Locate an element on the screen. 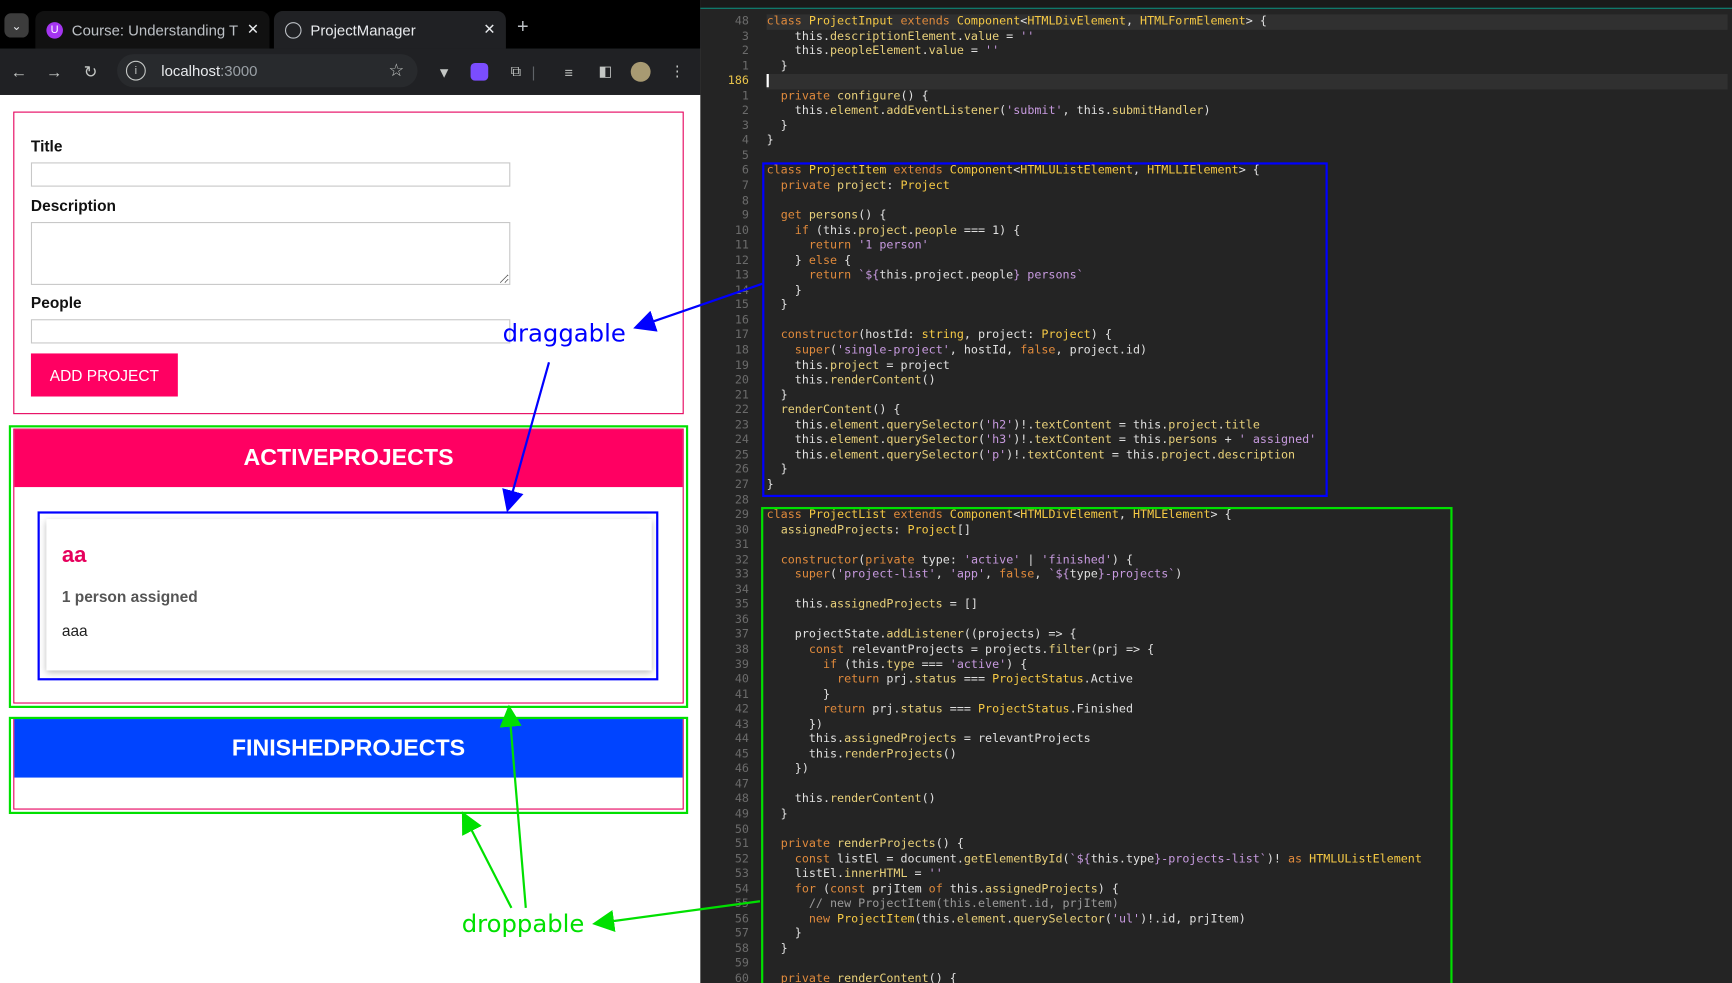 The image size is (1732, 983). line-number: 56 is located at coordinates (741, 919).